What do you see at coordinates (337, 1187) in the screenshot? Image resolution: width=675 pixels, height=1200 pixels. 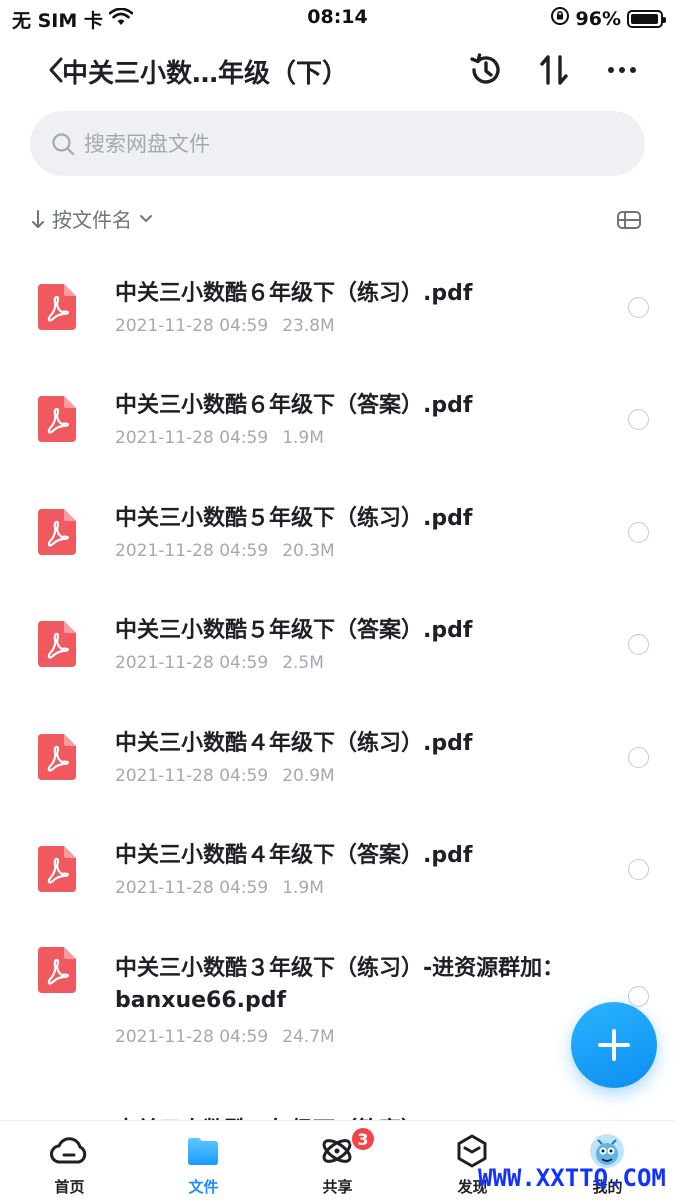 I see `tab-label: 共享` at bounding box center [337, 1187].